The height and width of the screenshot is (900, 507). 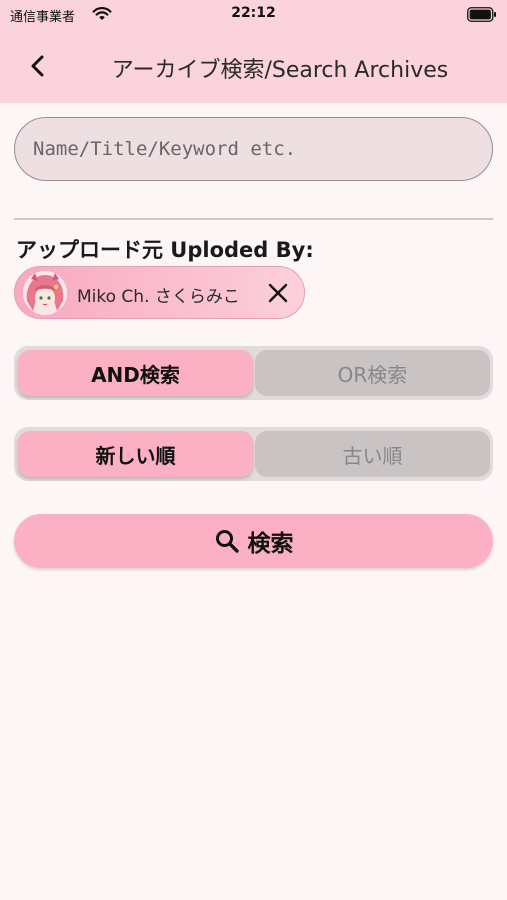 I want to click on divider, so click(x=253, y=219).